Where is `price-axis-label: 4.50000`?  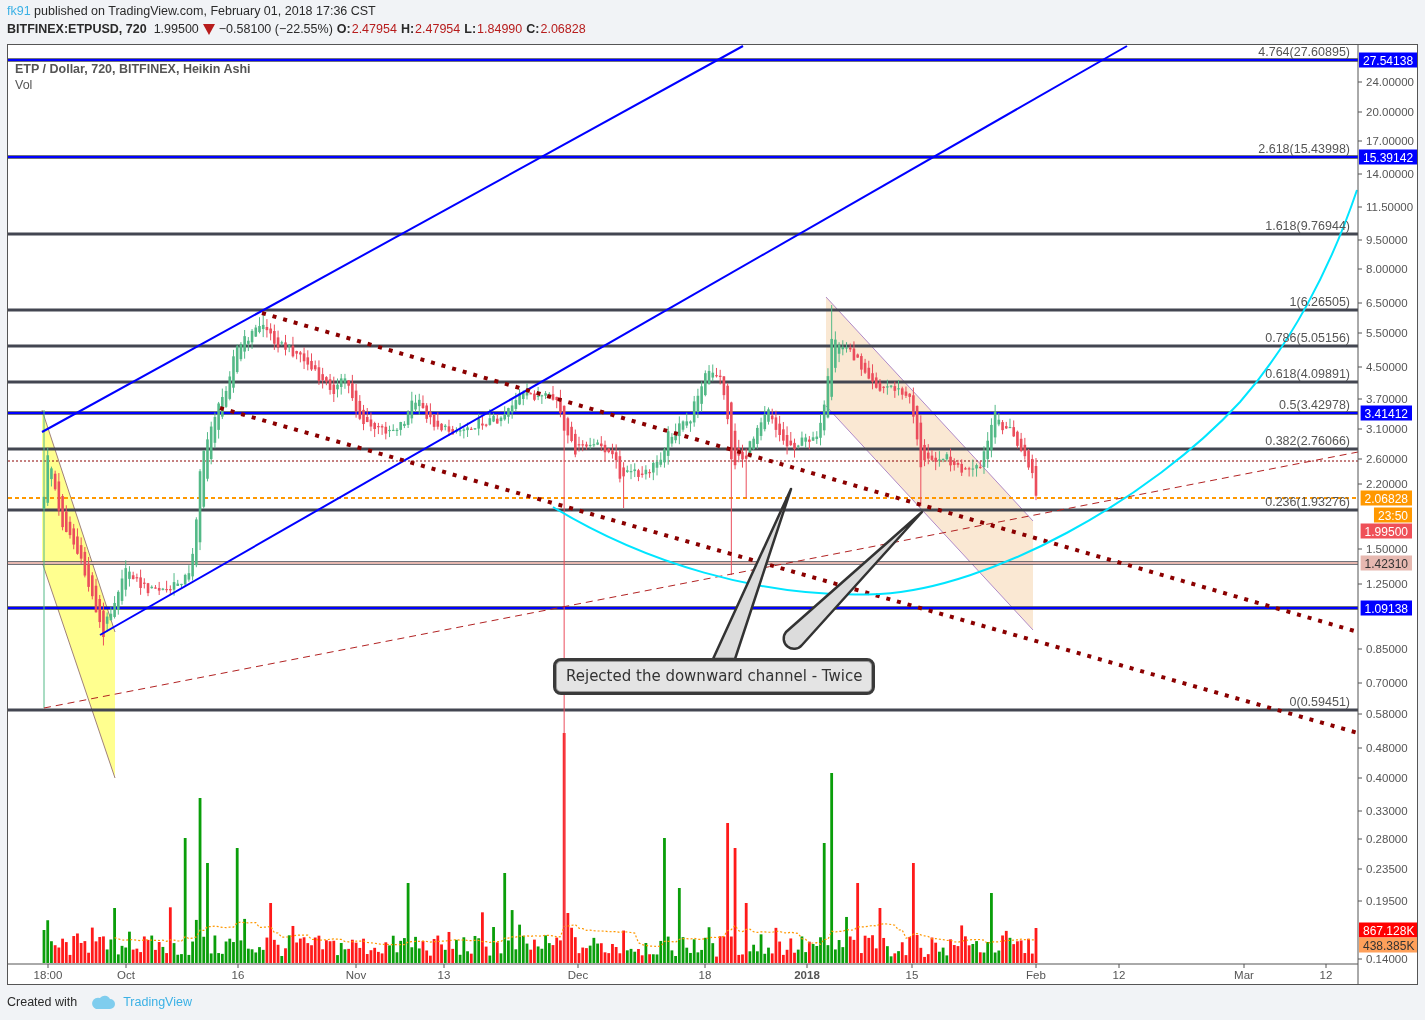 price-axis-label: 4.50000 is located at coordinates (1387, 367).